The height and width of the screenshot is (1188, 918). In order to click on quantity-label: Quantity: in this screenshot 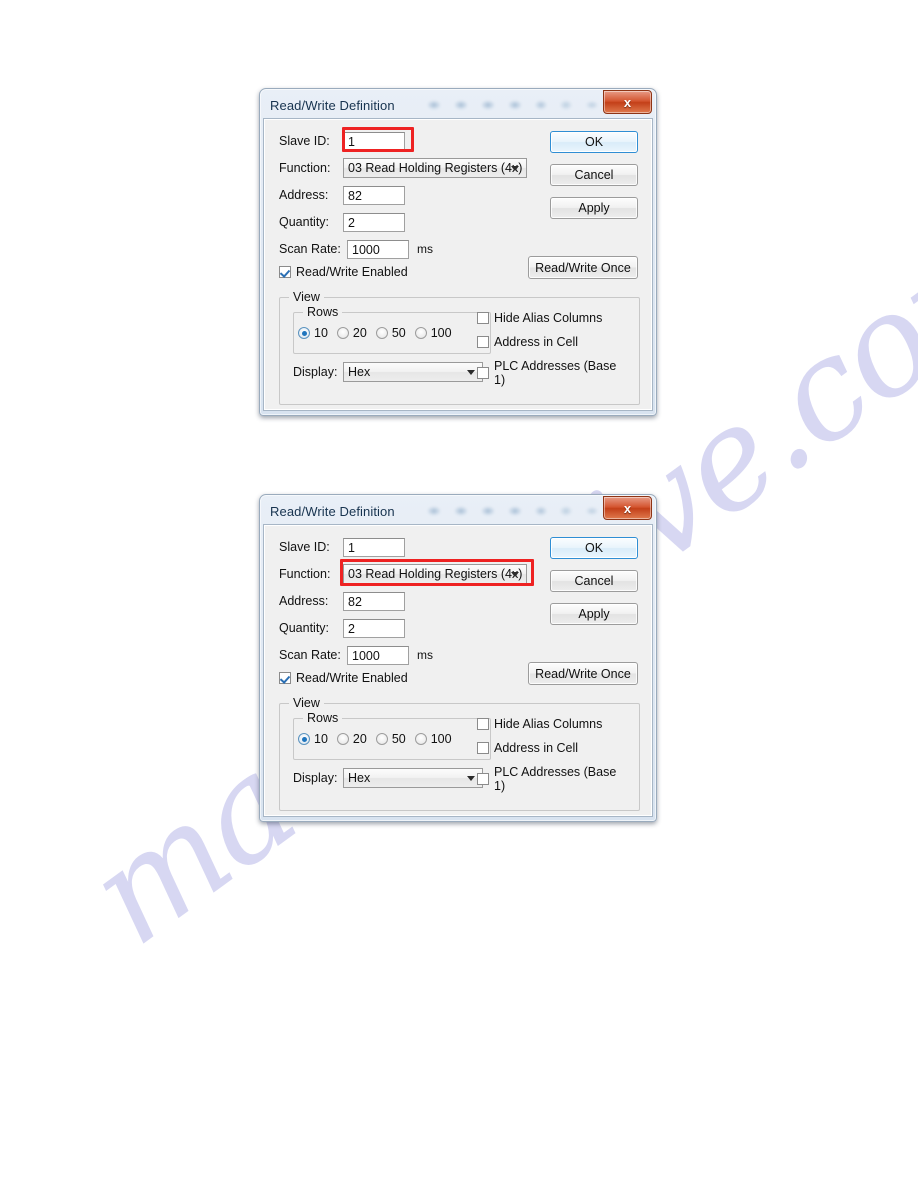, I will do `click(304, 222)`.